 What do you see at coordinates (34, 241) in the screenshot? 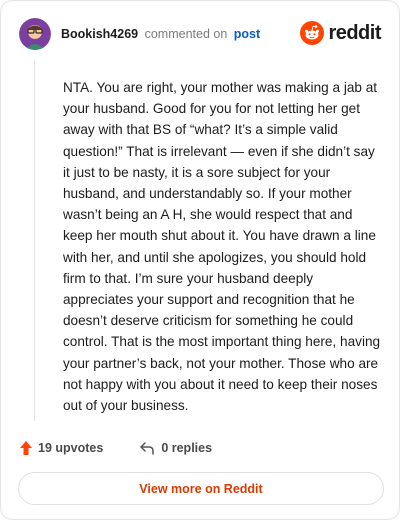
I see `thread-line` at bounding box center [34, 241].